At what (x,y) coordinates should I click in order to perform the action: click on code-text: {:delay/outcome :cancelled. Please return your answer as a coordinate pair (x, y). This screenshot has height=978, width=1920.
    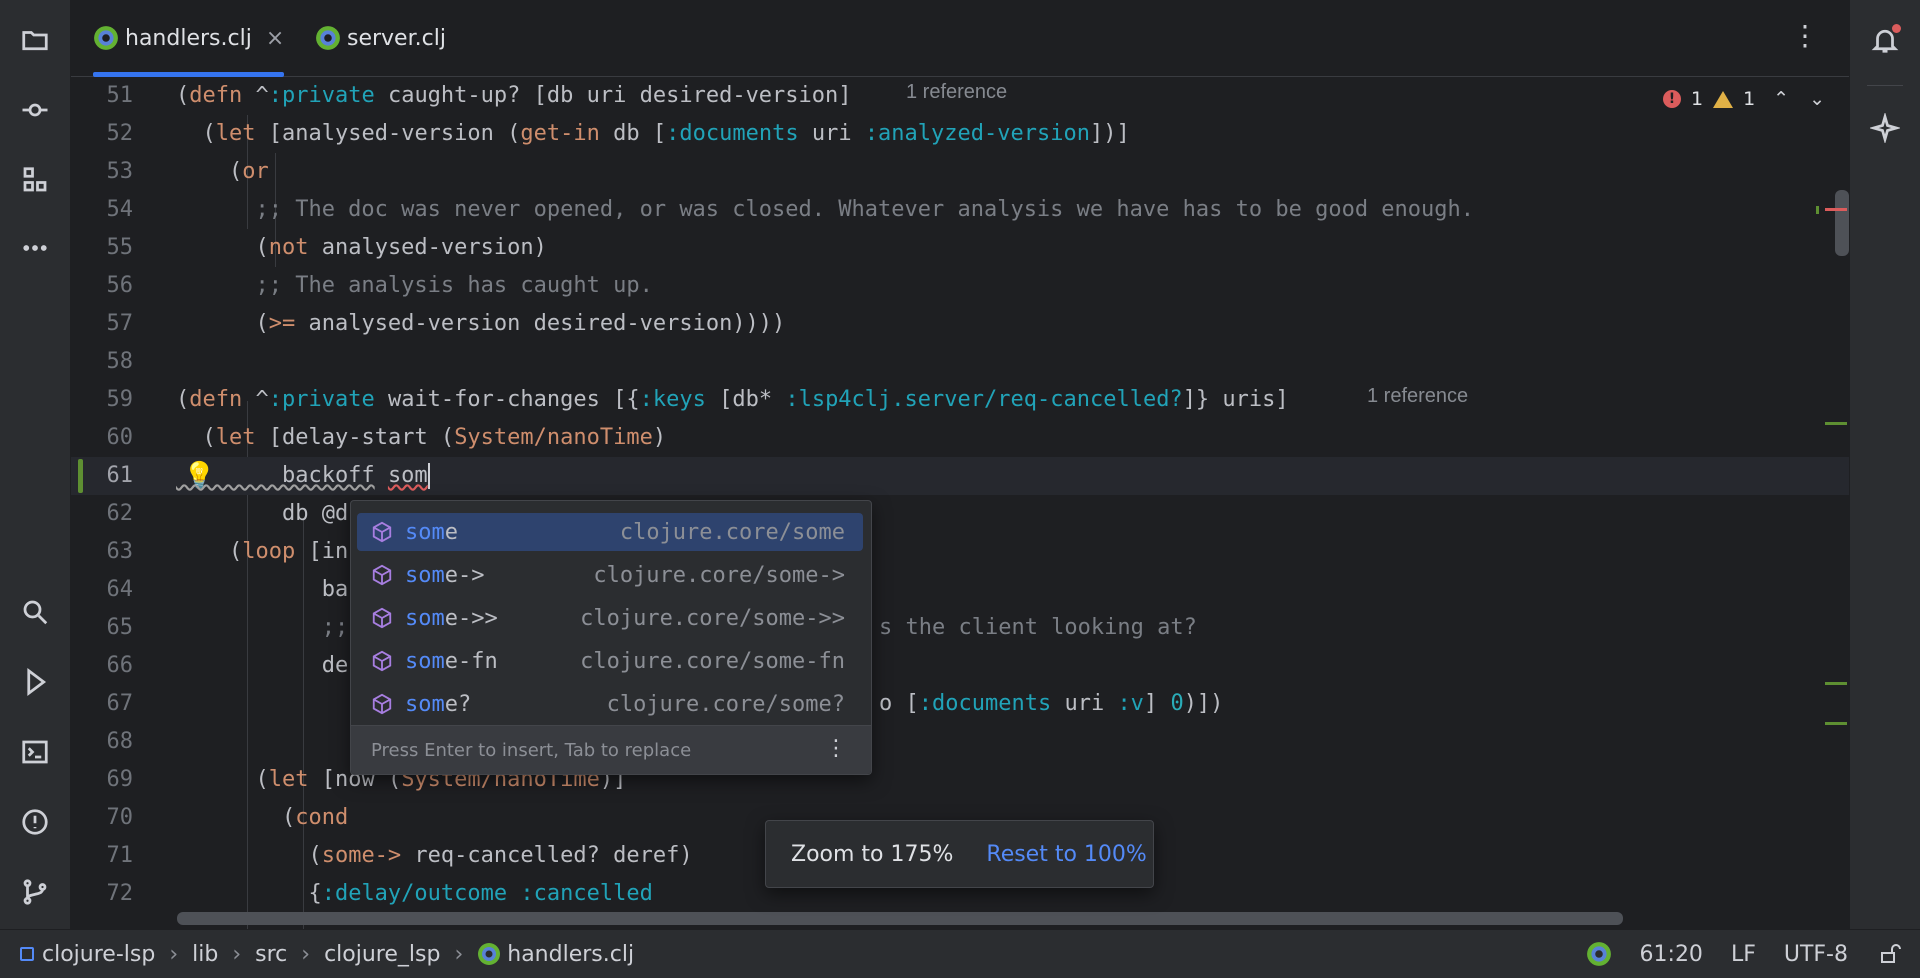
    Looking at the image, I should click on (414, 893).